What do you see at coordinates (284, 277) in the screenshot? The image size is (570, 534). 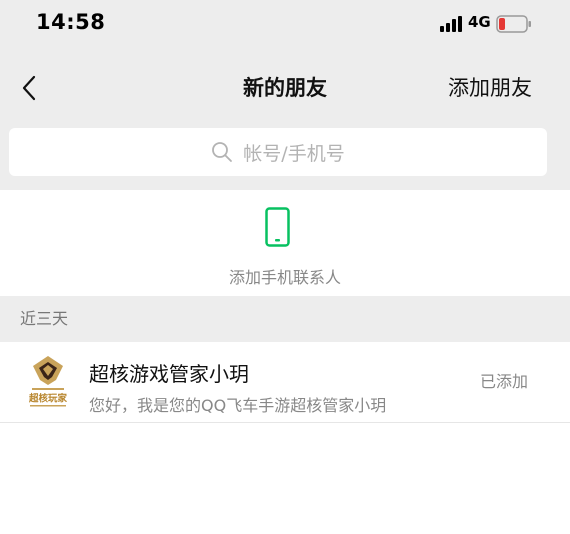 I see `add-phone-contacts-label: 添加手机联系人` at bounding box center [284, 277].